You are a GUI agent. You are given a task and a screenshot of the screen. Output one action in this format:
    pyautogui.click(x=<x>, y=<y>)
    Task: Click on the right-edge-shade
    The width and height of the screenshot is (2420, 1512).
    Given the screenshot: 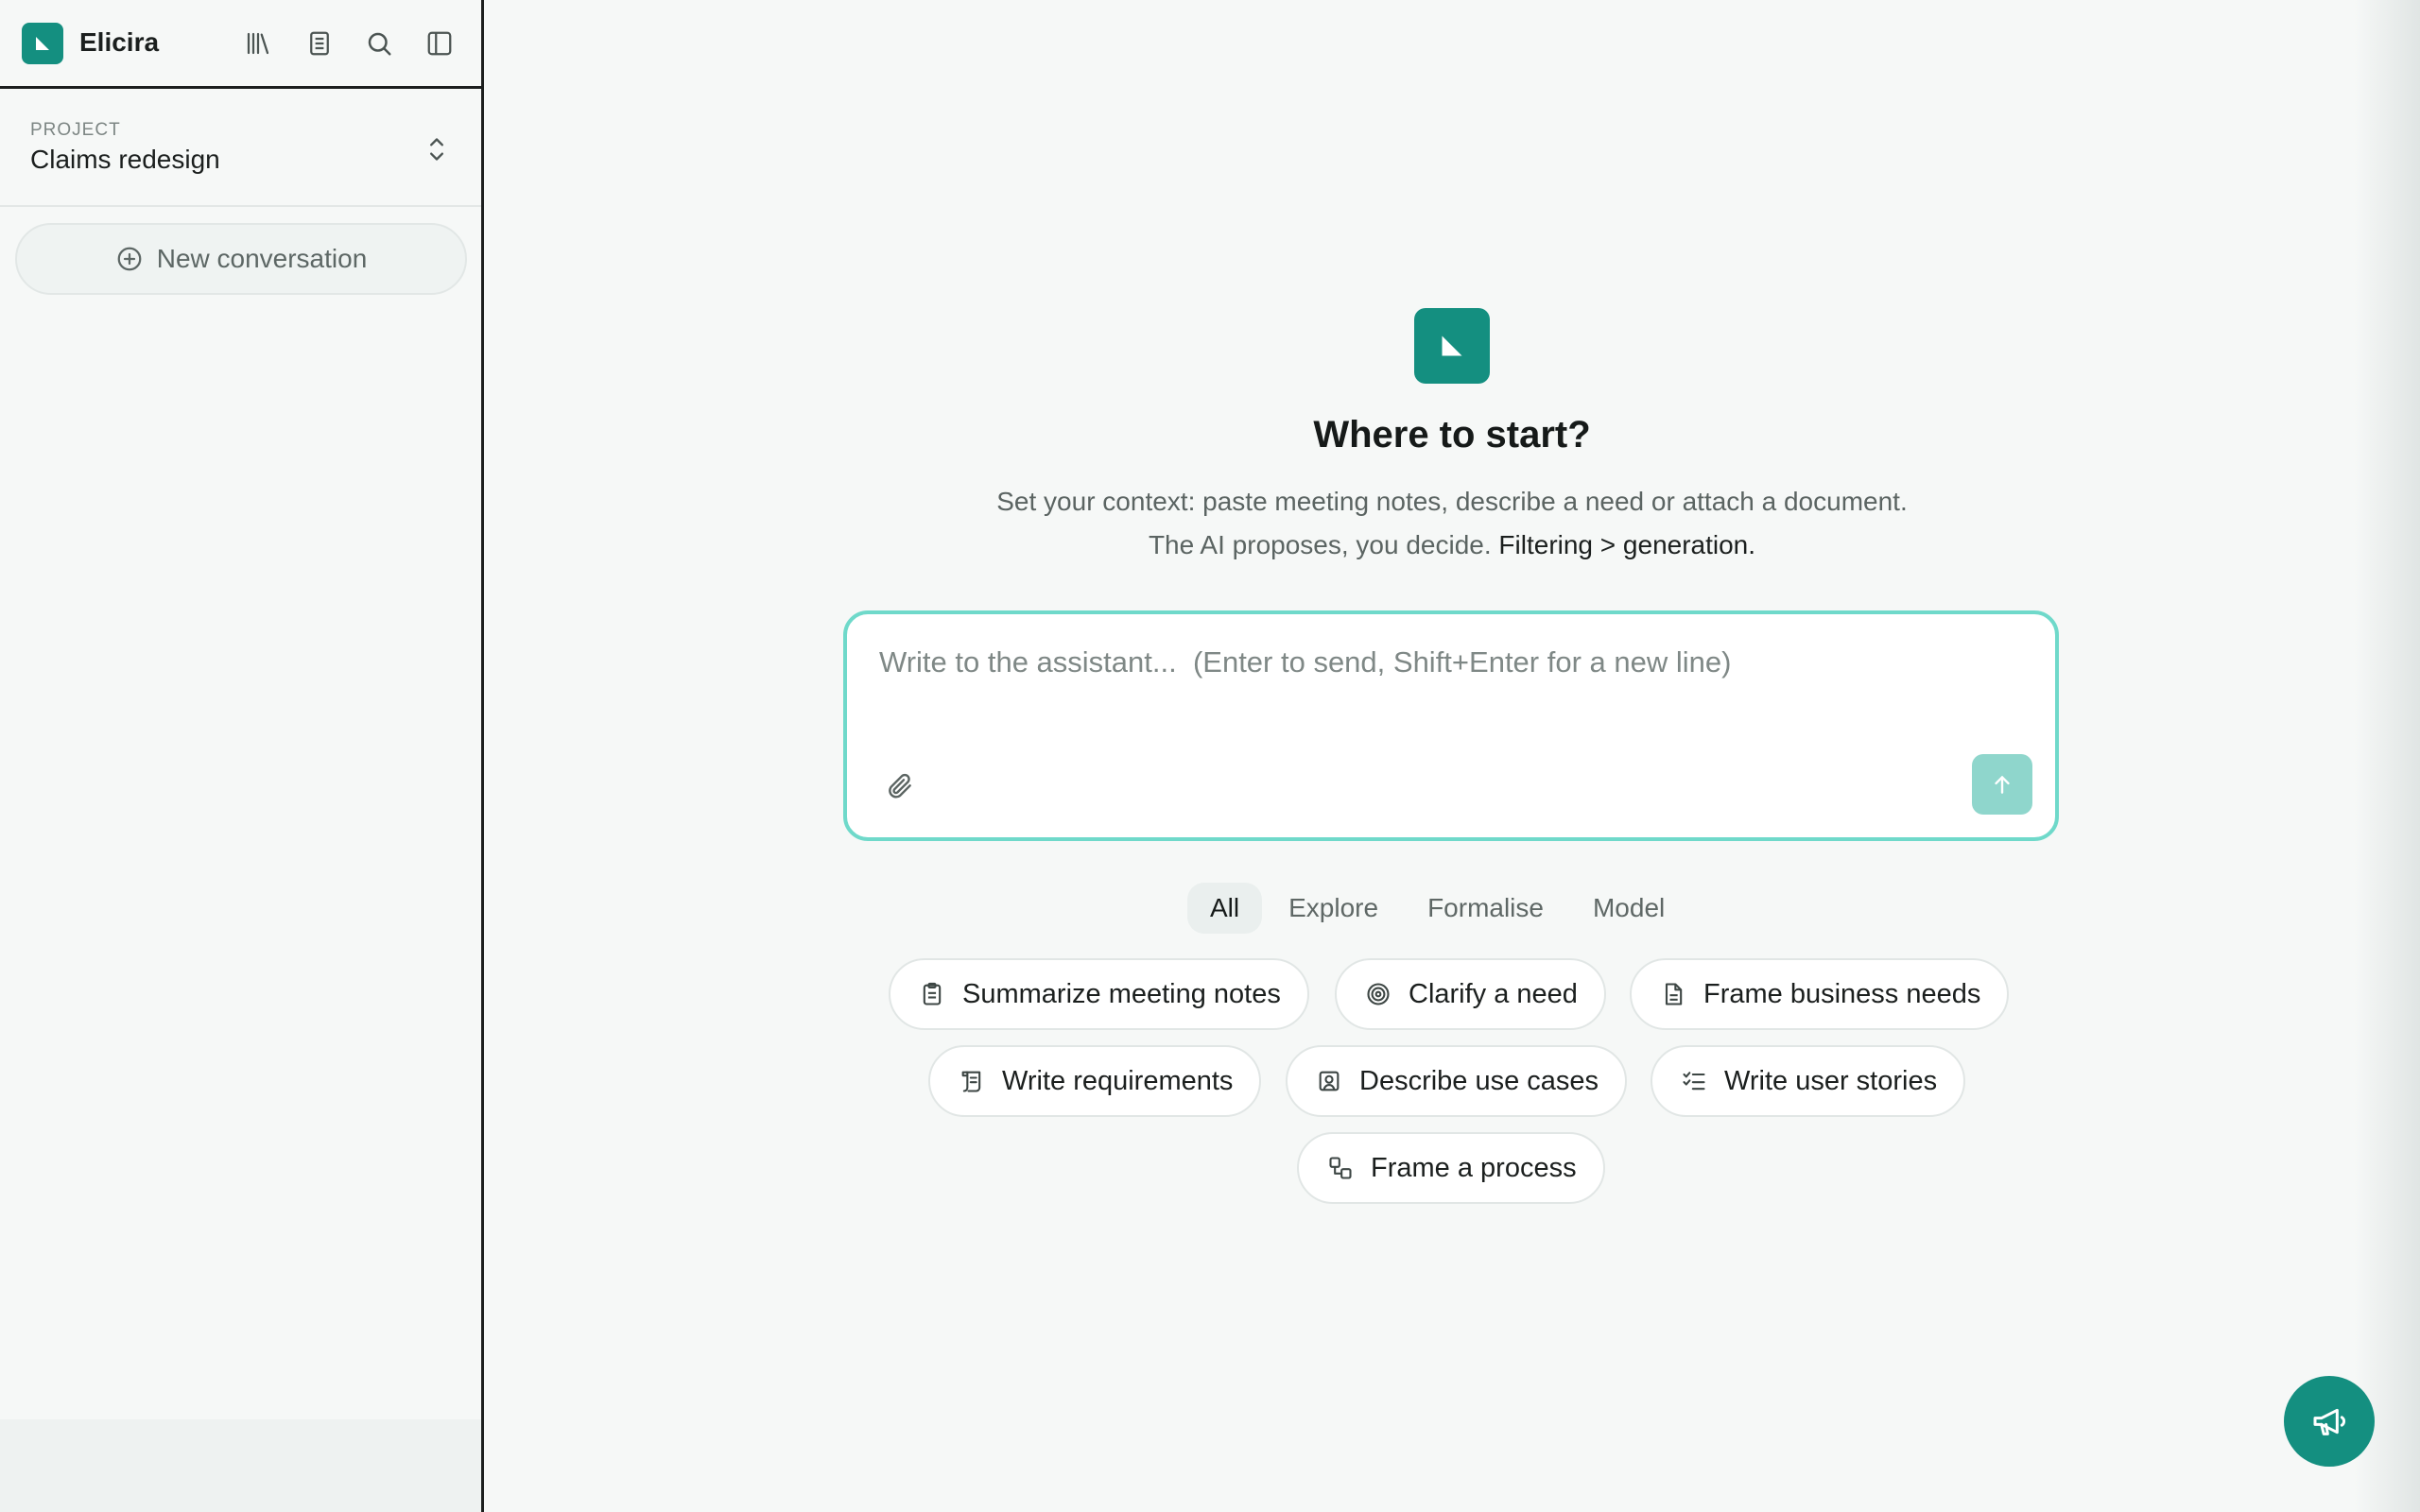 What is the action you would take?
    pyautogui.click(x=2387, y=756)
    